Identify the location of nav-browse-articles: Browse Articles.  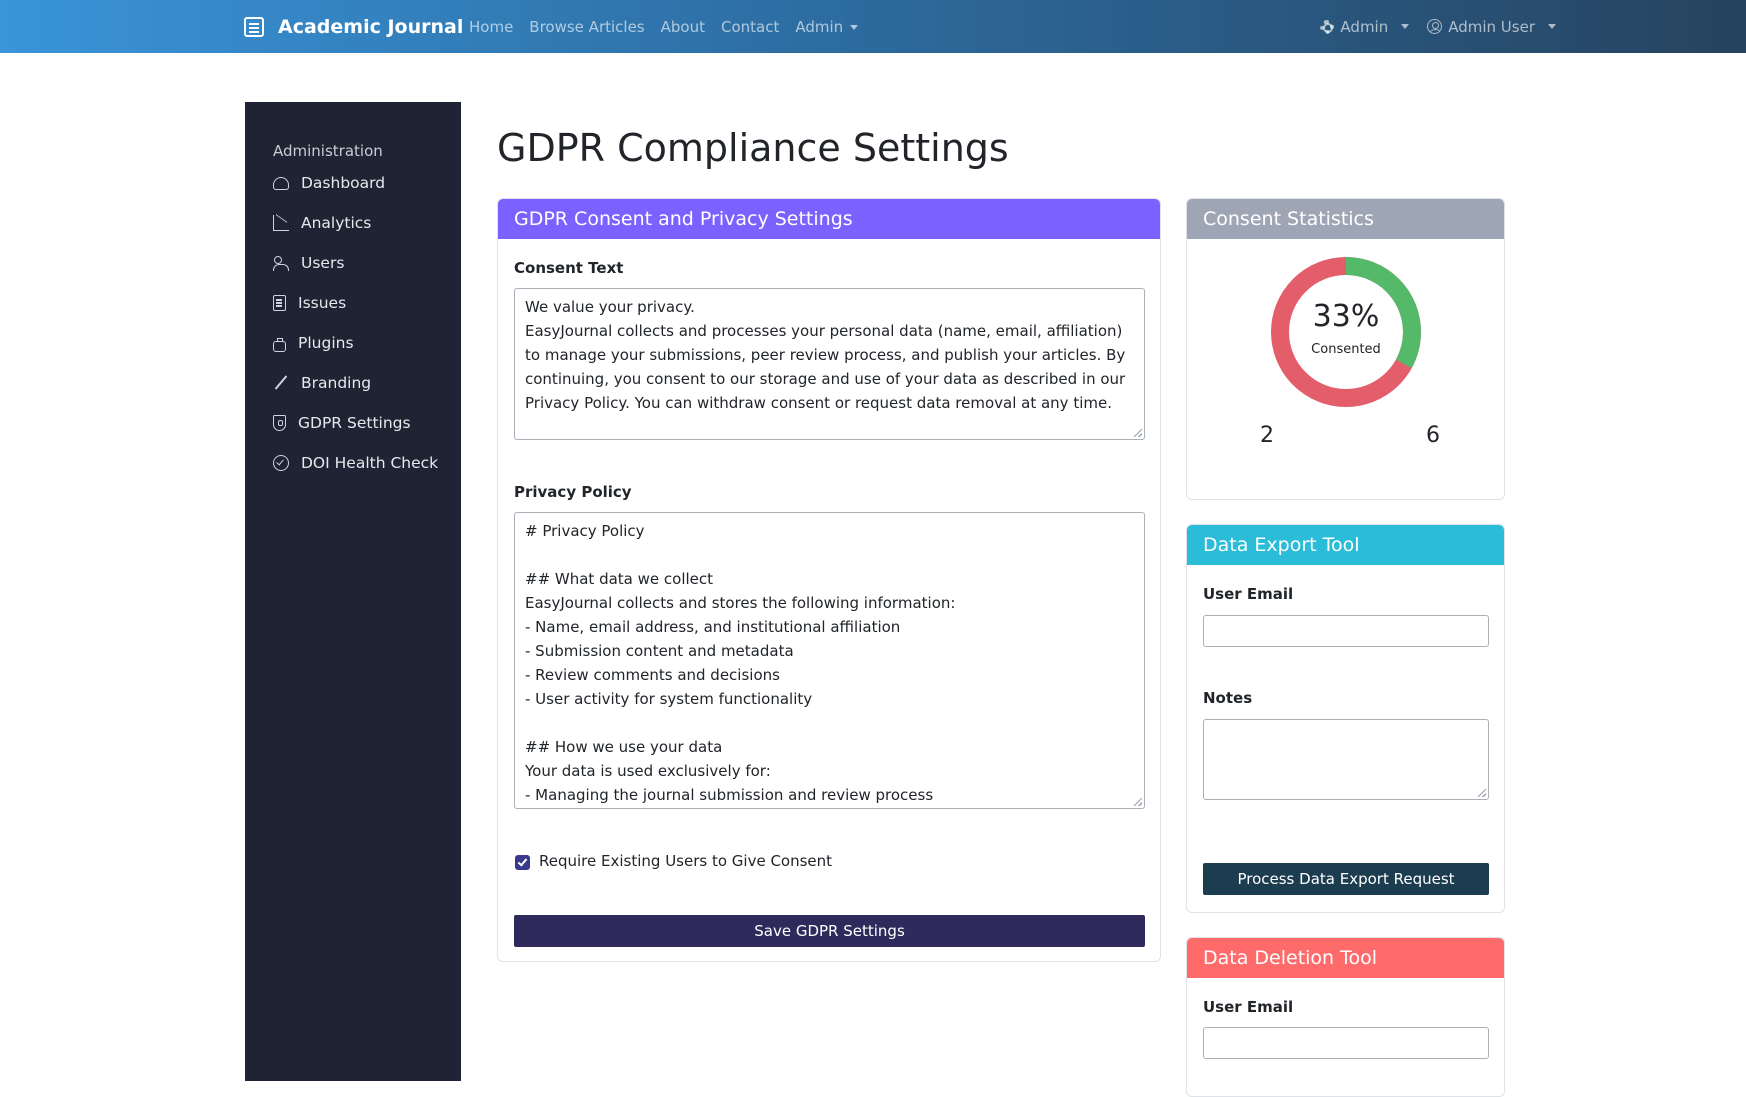
(586, 27).